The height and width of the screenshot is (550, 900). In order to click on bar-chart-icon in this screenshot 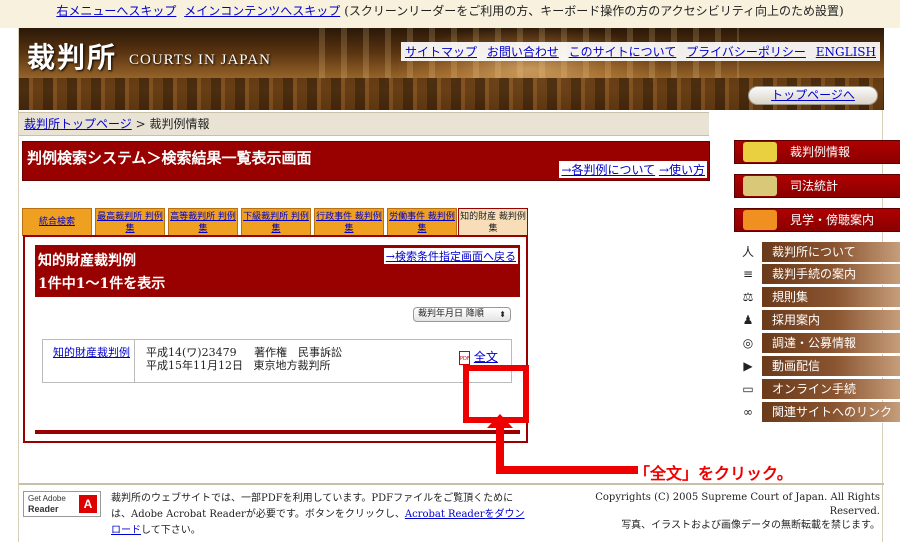, I will do `click(760, 186)`.